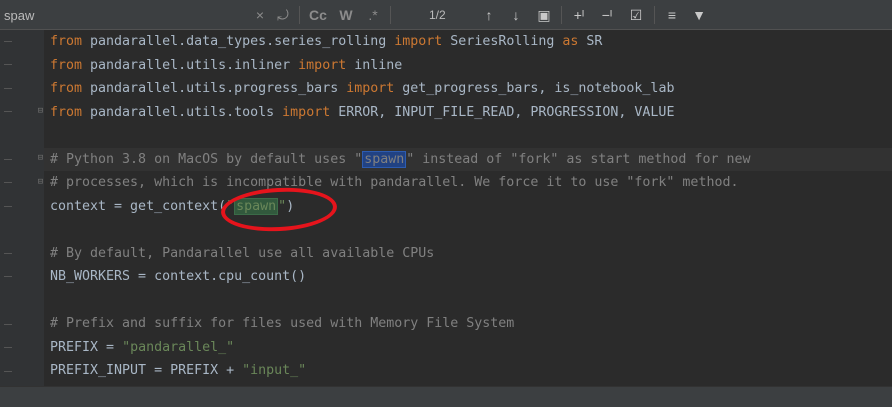 Image resolution: width=892 pixels, height=407 pixels. Describe the element at coordinates (283, 15) in the screenshot. I see `search-history-icon: ⤾` at that location.